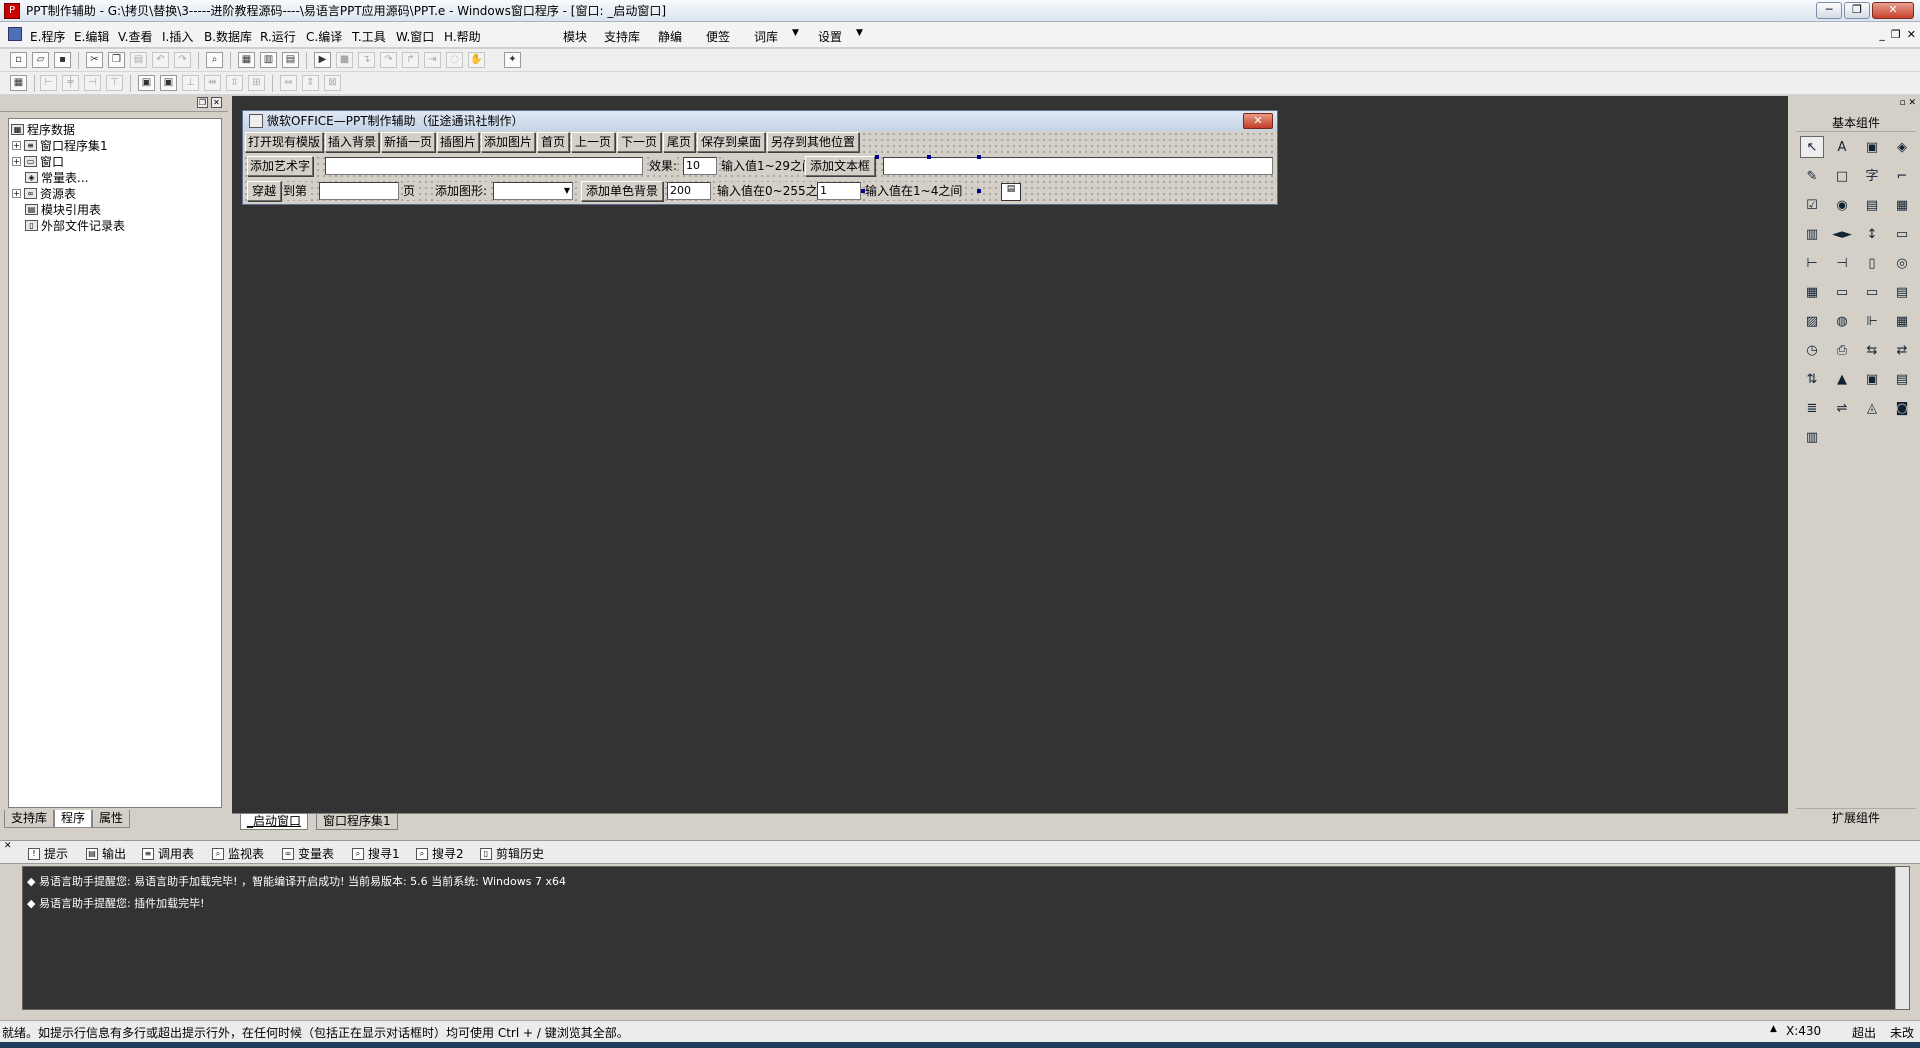  Describe the element at coordinates (138, 60) in the screenshot. I see `paste-icon: ▤` at that location.